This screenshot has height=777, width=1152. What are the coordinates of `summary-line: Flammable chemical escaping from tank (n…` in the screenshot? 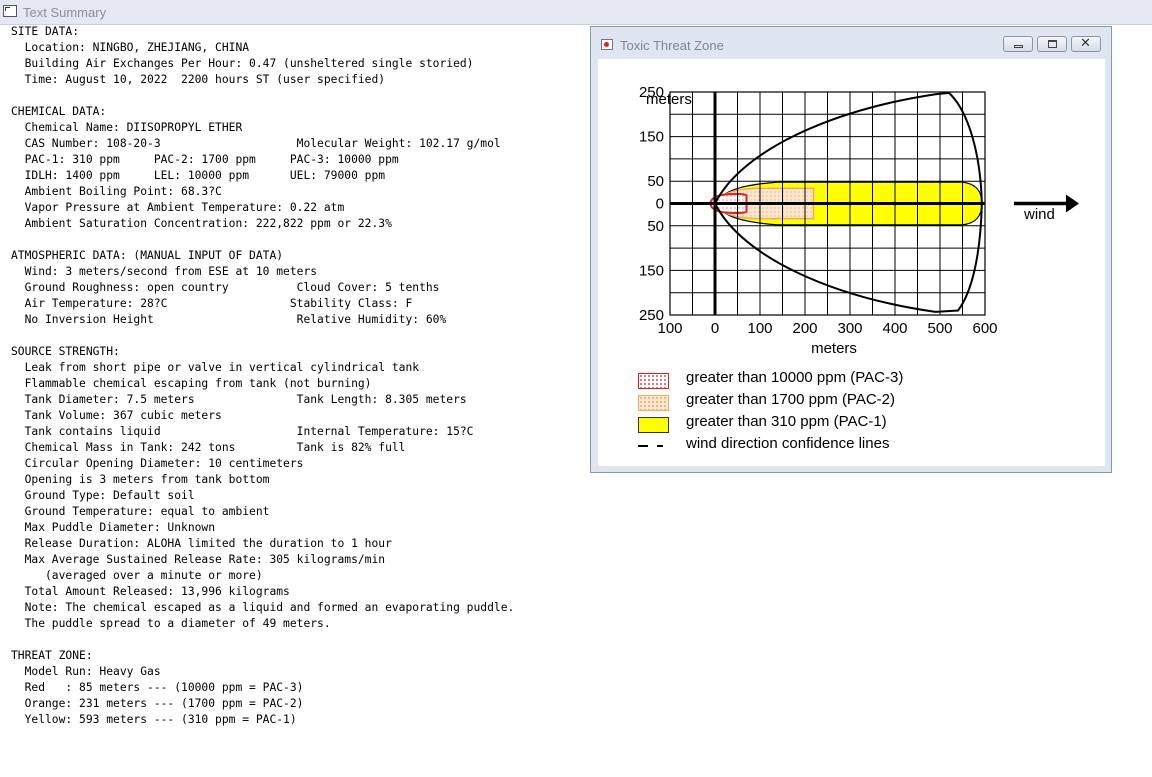 It's located at (191, 383).